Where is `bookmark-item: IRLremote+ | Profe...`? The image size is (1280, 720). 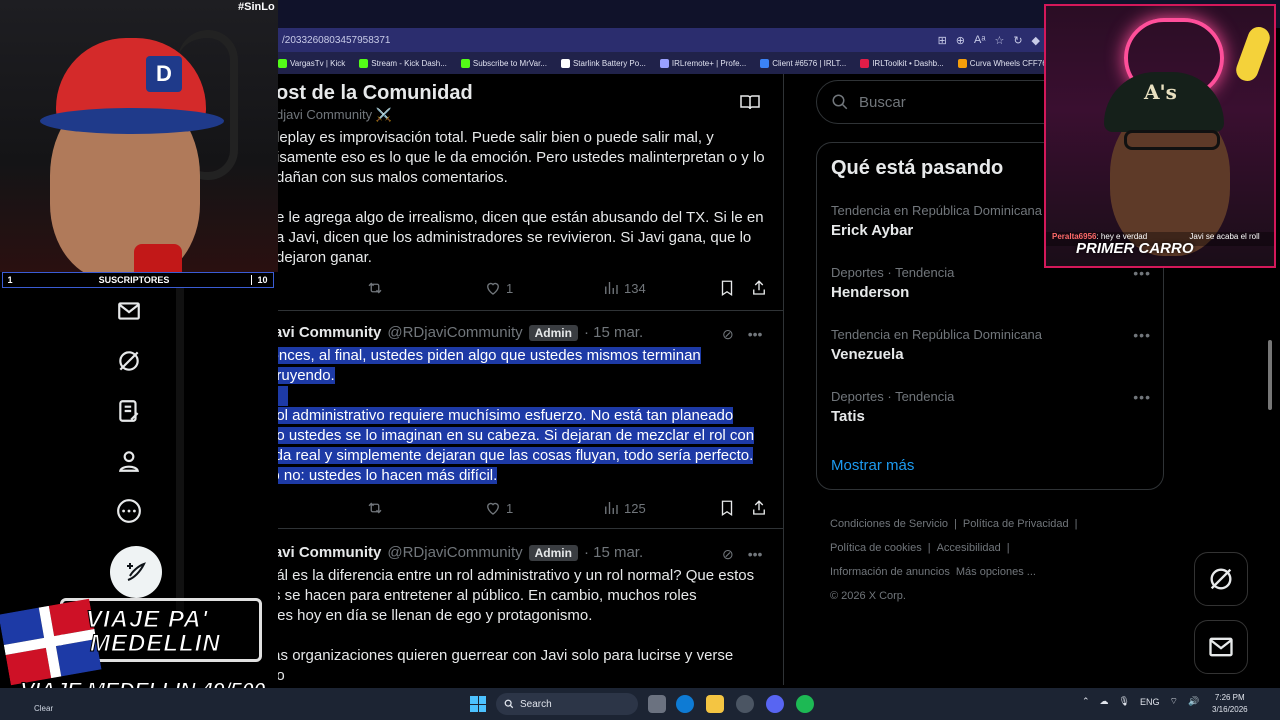
bookmark-item: IRLremote+ | Profe... is located at coordinates (702, 63).